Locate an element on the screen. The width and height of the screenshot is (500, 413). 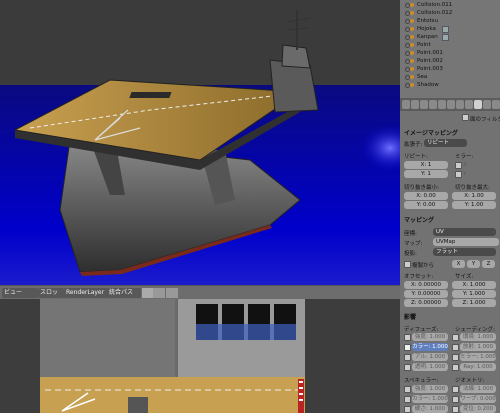
pin-icon is located at coordinates (159, 293).